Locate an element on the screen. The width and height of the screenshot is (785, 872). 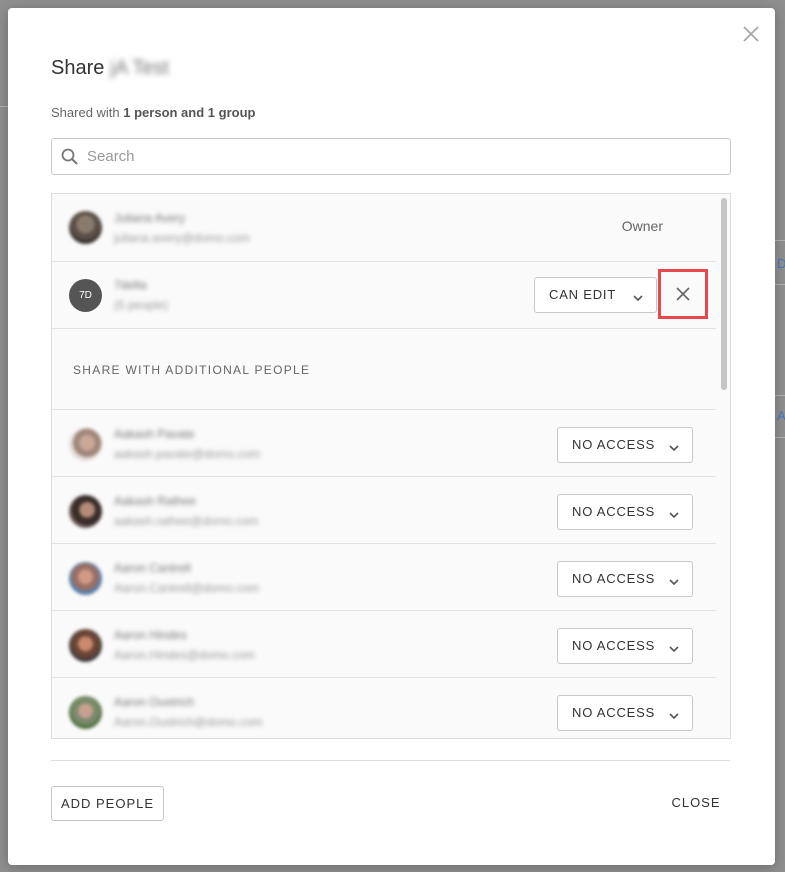
group-avatar: 7D is located at coordinates (85, 295).